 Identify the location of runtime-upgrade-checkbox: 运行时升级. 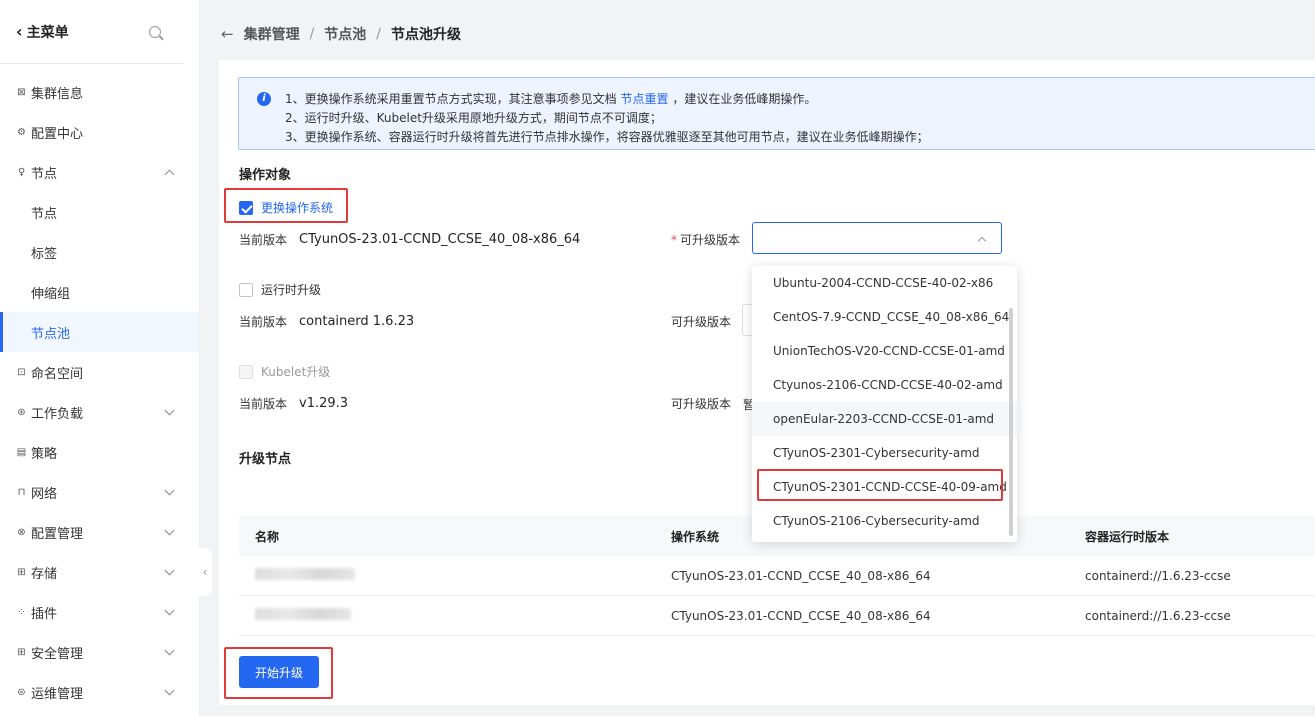
(280, 289).